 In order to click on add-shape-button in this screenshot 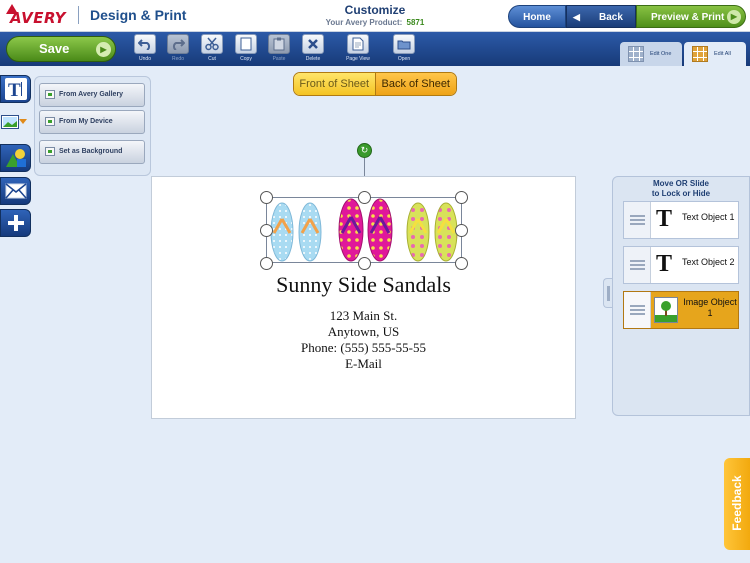, I will do `click(15, 158)`.